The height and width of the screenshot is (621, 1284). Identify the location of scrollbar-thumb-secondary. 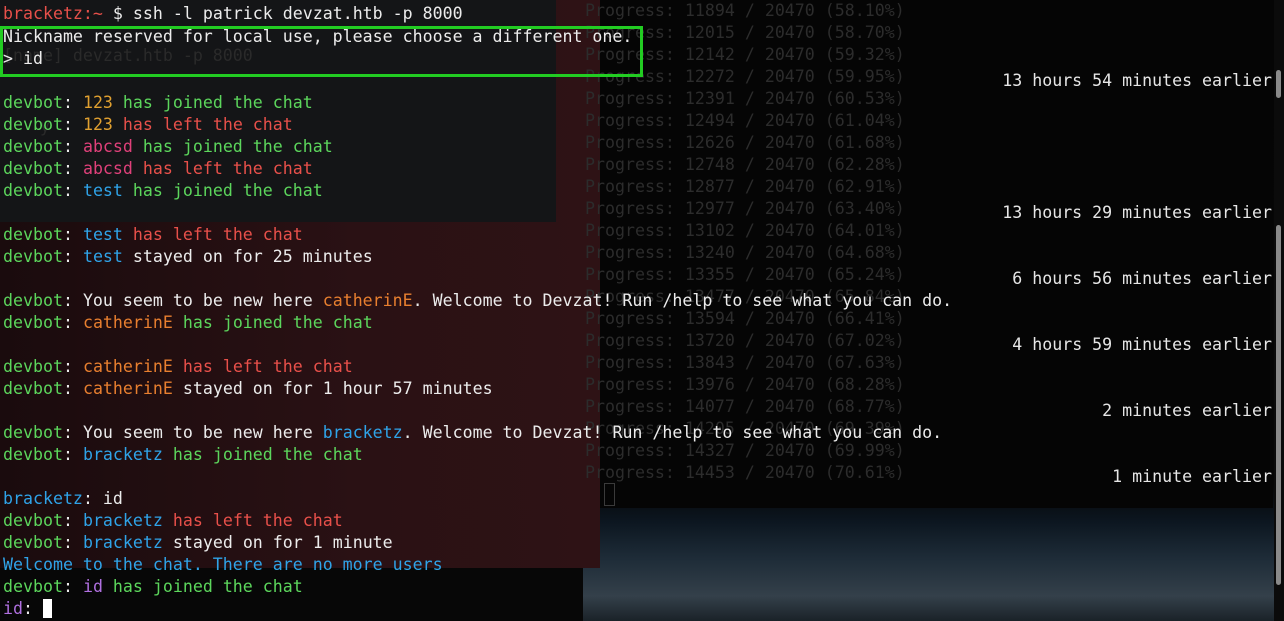
(1278, 405).